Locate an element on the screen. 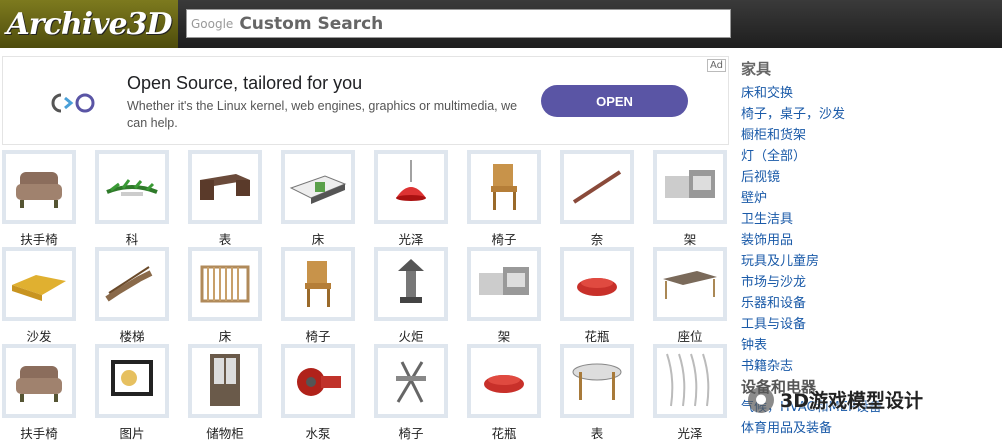 The image size is (1002, 444). grid-item: 储物柜 is located at coordinates (227, 393).